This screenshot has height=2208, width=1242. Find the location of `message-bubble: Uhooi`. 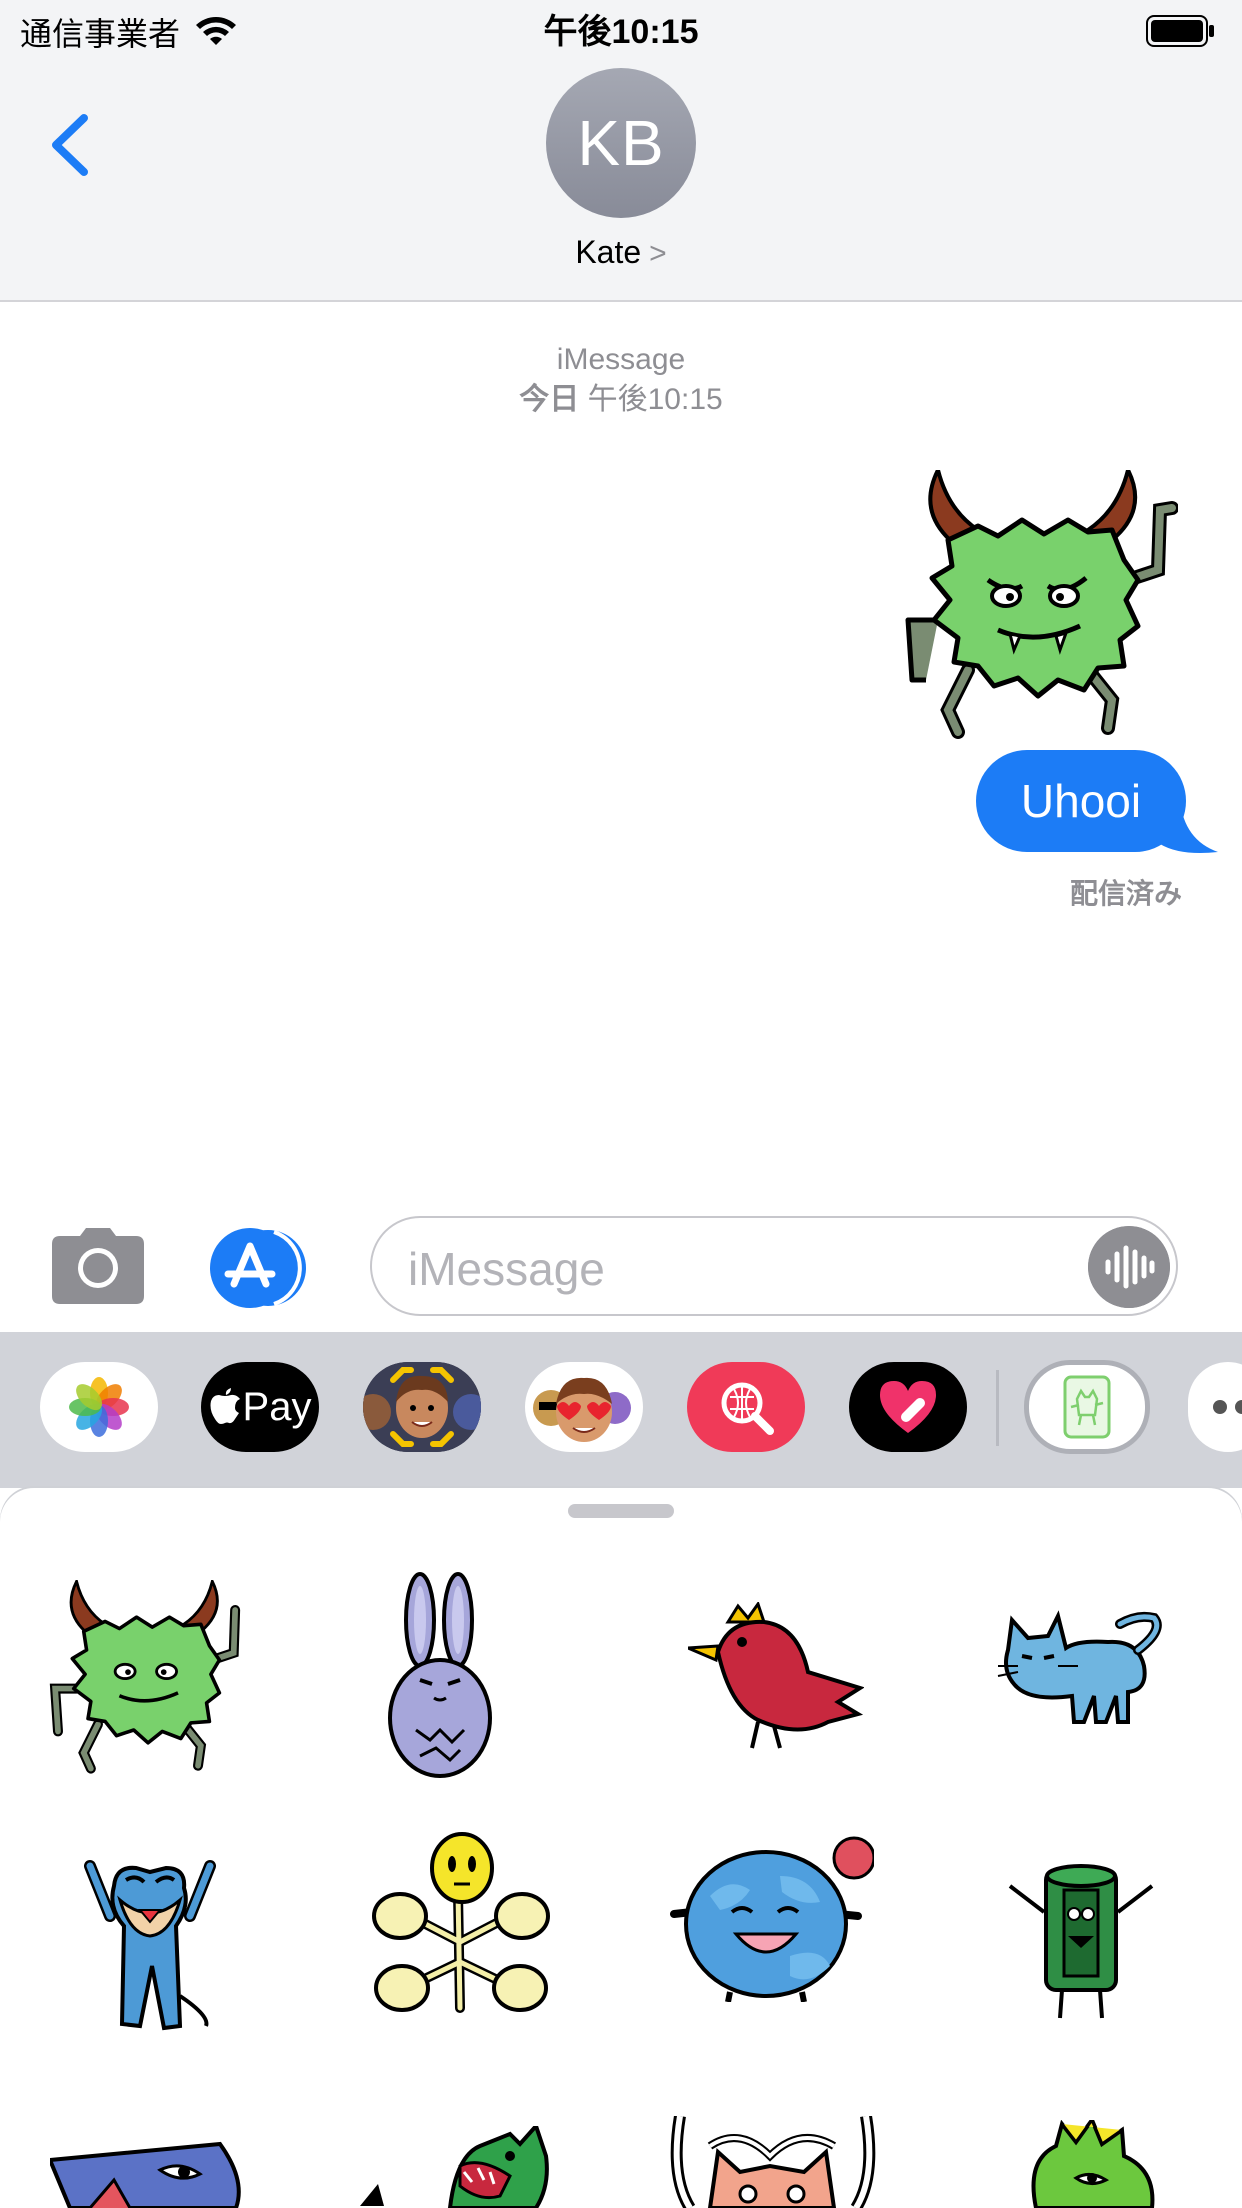

message-bubble: Uhooi is located at coordinates (1081, 801).